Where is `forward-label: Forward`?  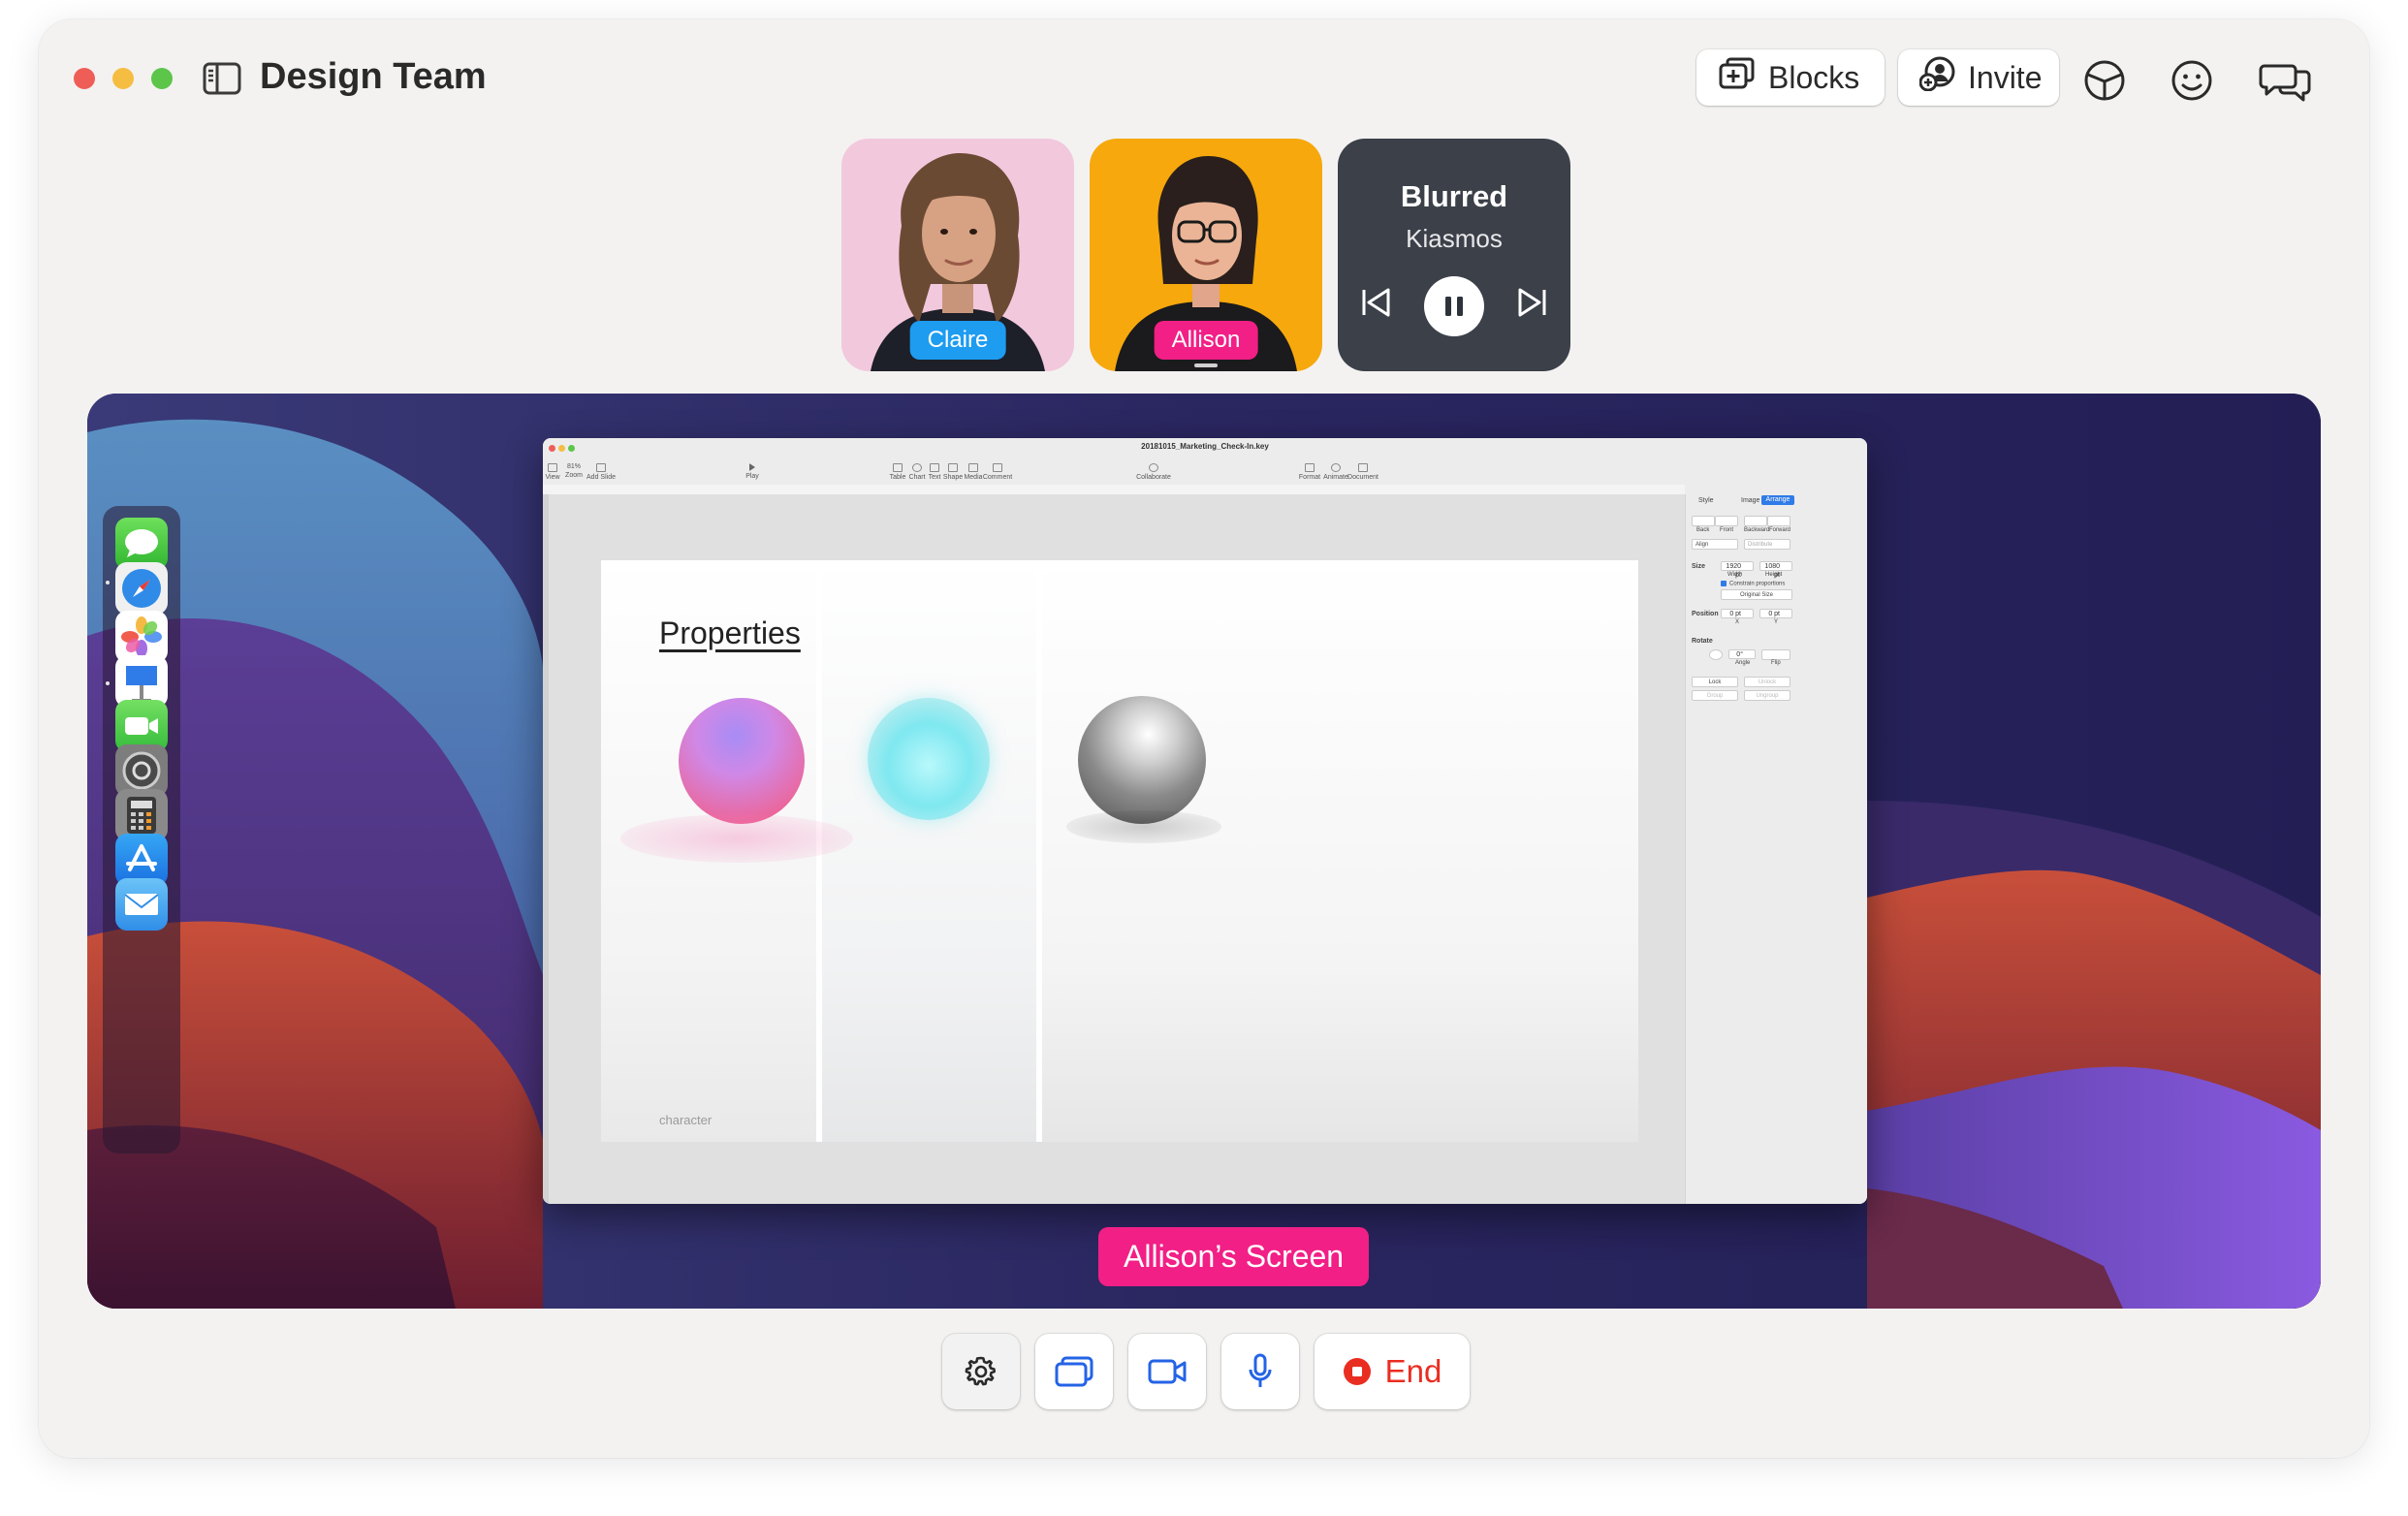 forward-label: Forward is located at coordinates (1780, 530).